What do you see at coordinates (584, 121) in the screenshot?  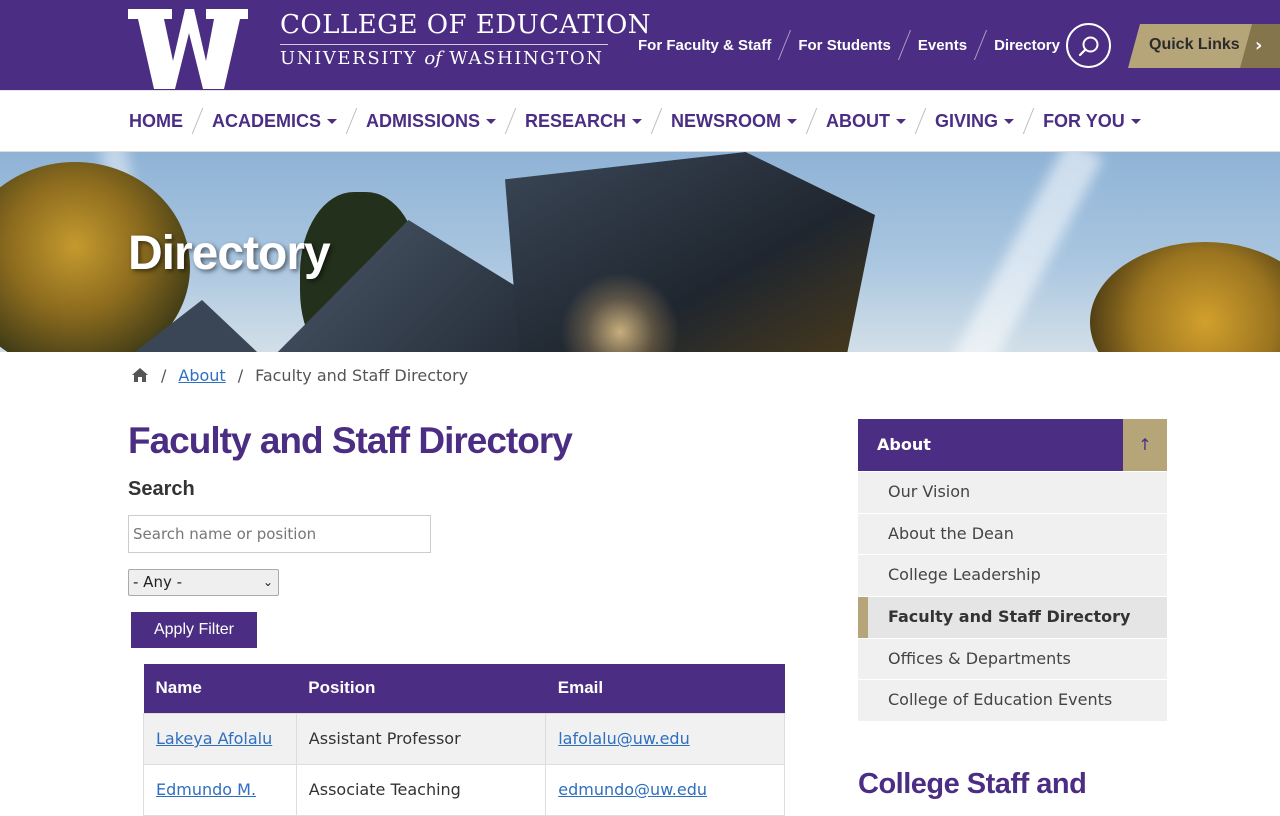 I see `nav-research: RESEARCH` at bounding box center [584, 121].